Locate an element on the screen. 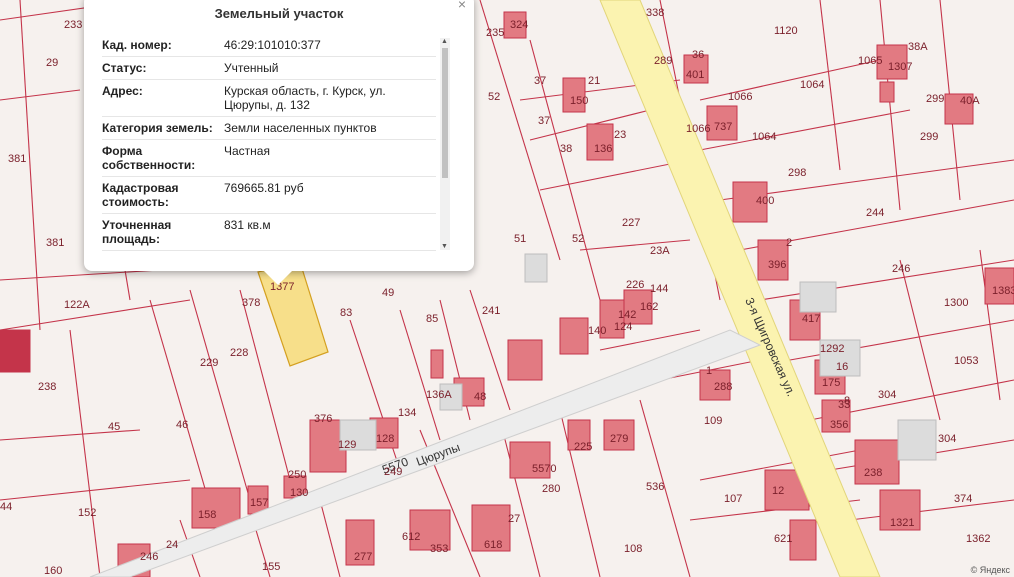 Image resolution: width=1014 pixels, height=577 pixels. parcel-number-label: 1065 is located at coordinates (870, 61).